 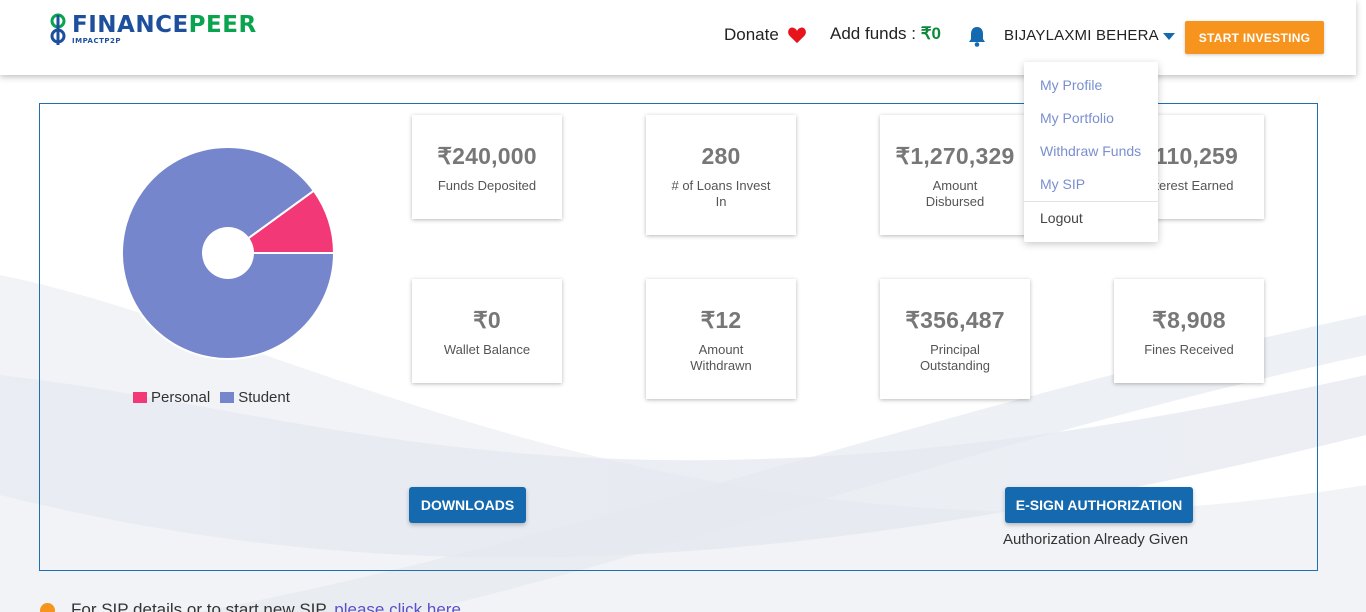 I want to click on stat-label: Wallet Balance, so click(x=487, y=349).